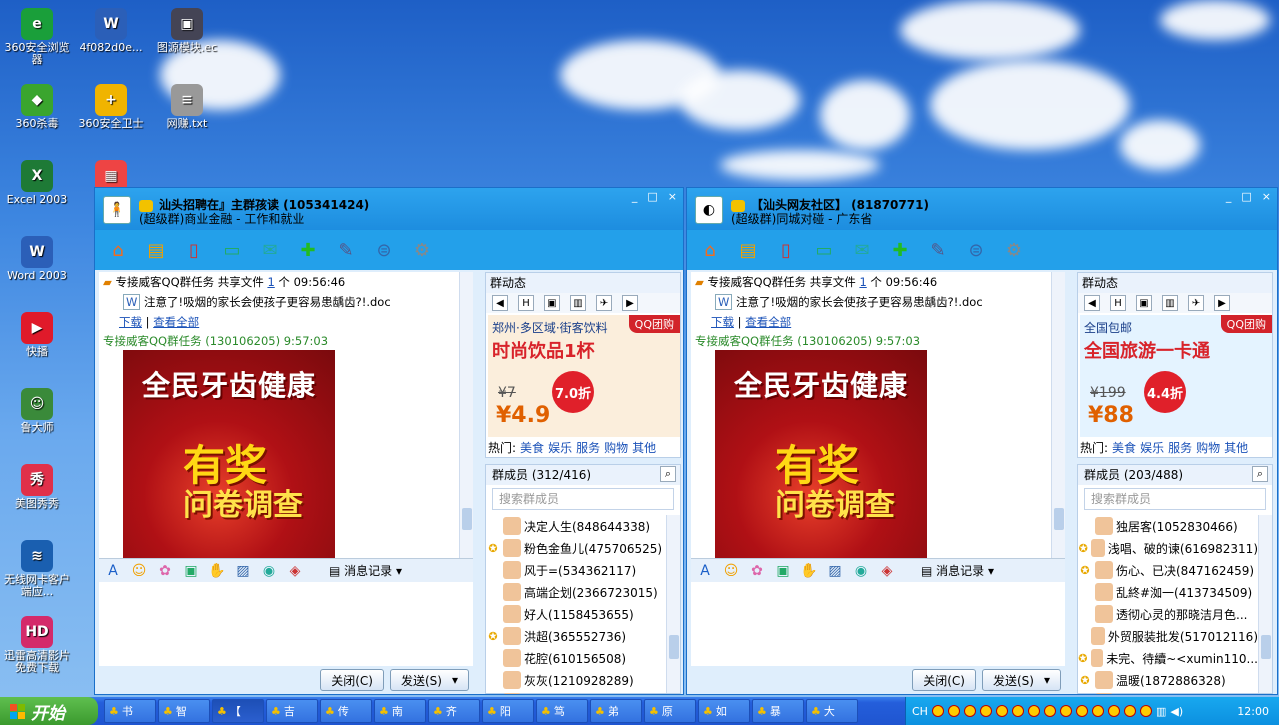 The height and width of the screenshot is (725, 1279). What do you see at coordinates (37, 183) in the screenshot?
I see `desktop-icon: X Excel 2003` at bounding box center [37, 183].